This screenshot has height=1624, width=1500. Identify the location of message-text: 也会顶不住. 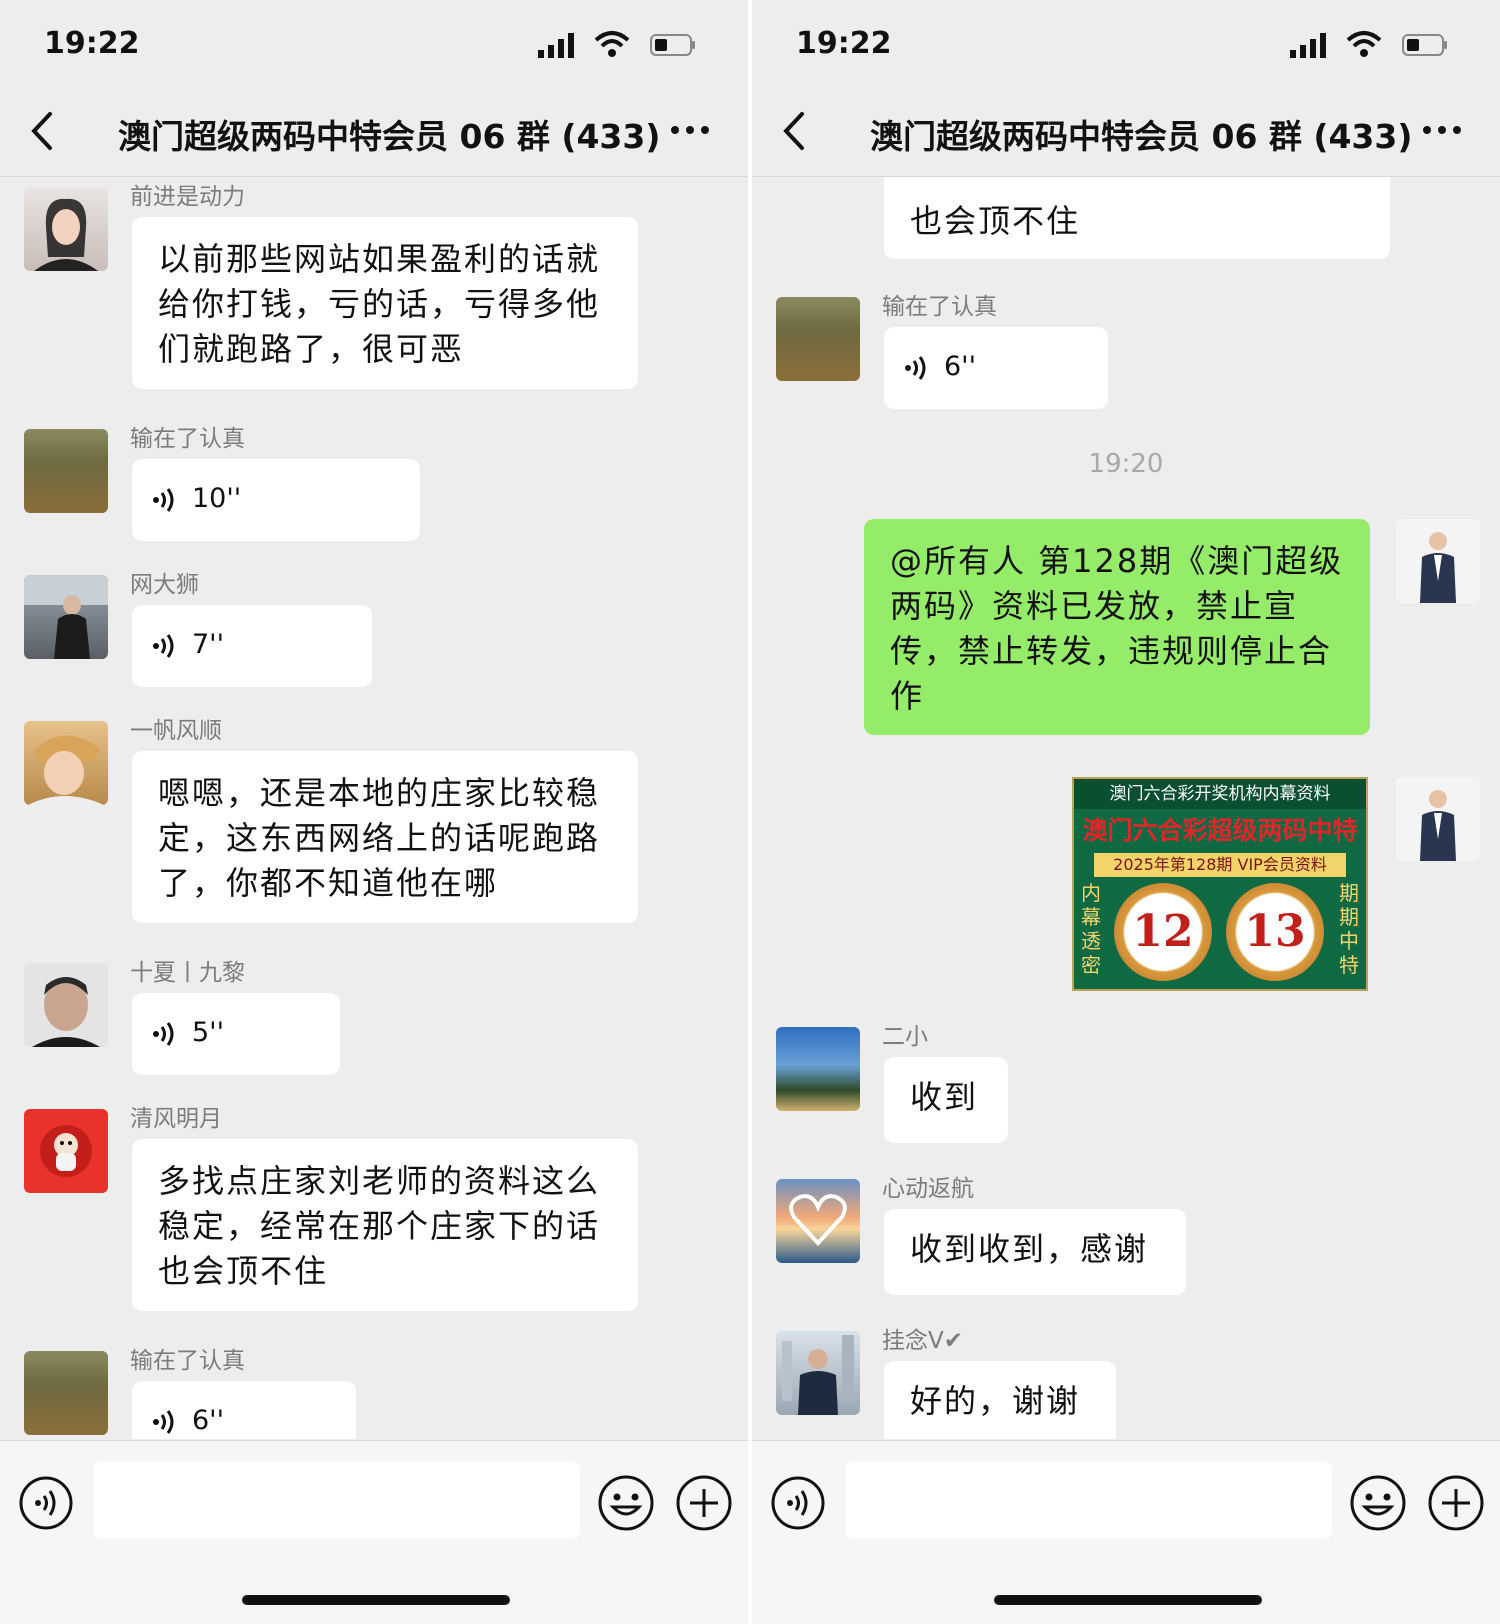
(995, 221).